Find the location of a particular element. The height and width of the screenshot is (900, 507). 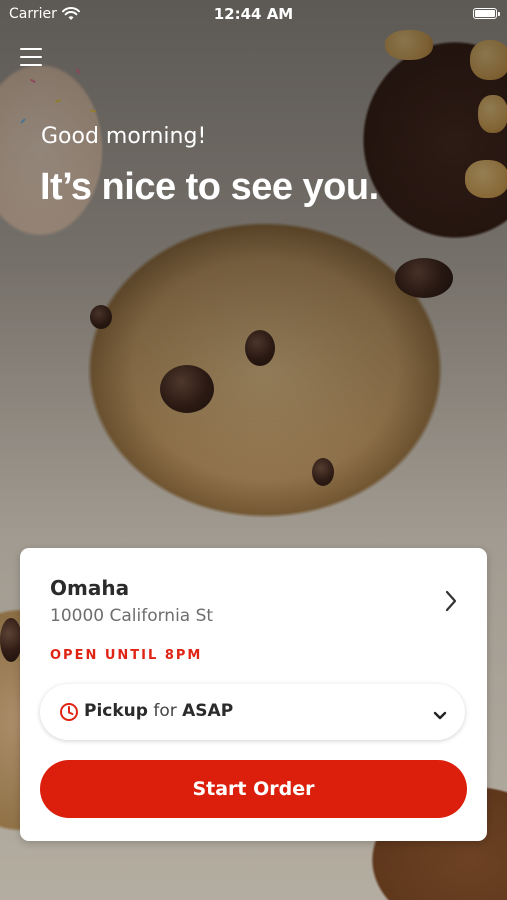

order-method: Pickup is located at coordinates (116, 711).